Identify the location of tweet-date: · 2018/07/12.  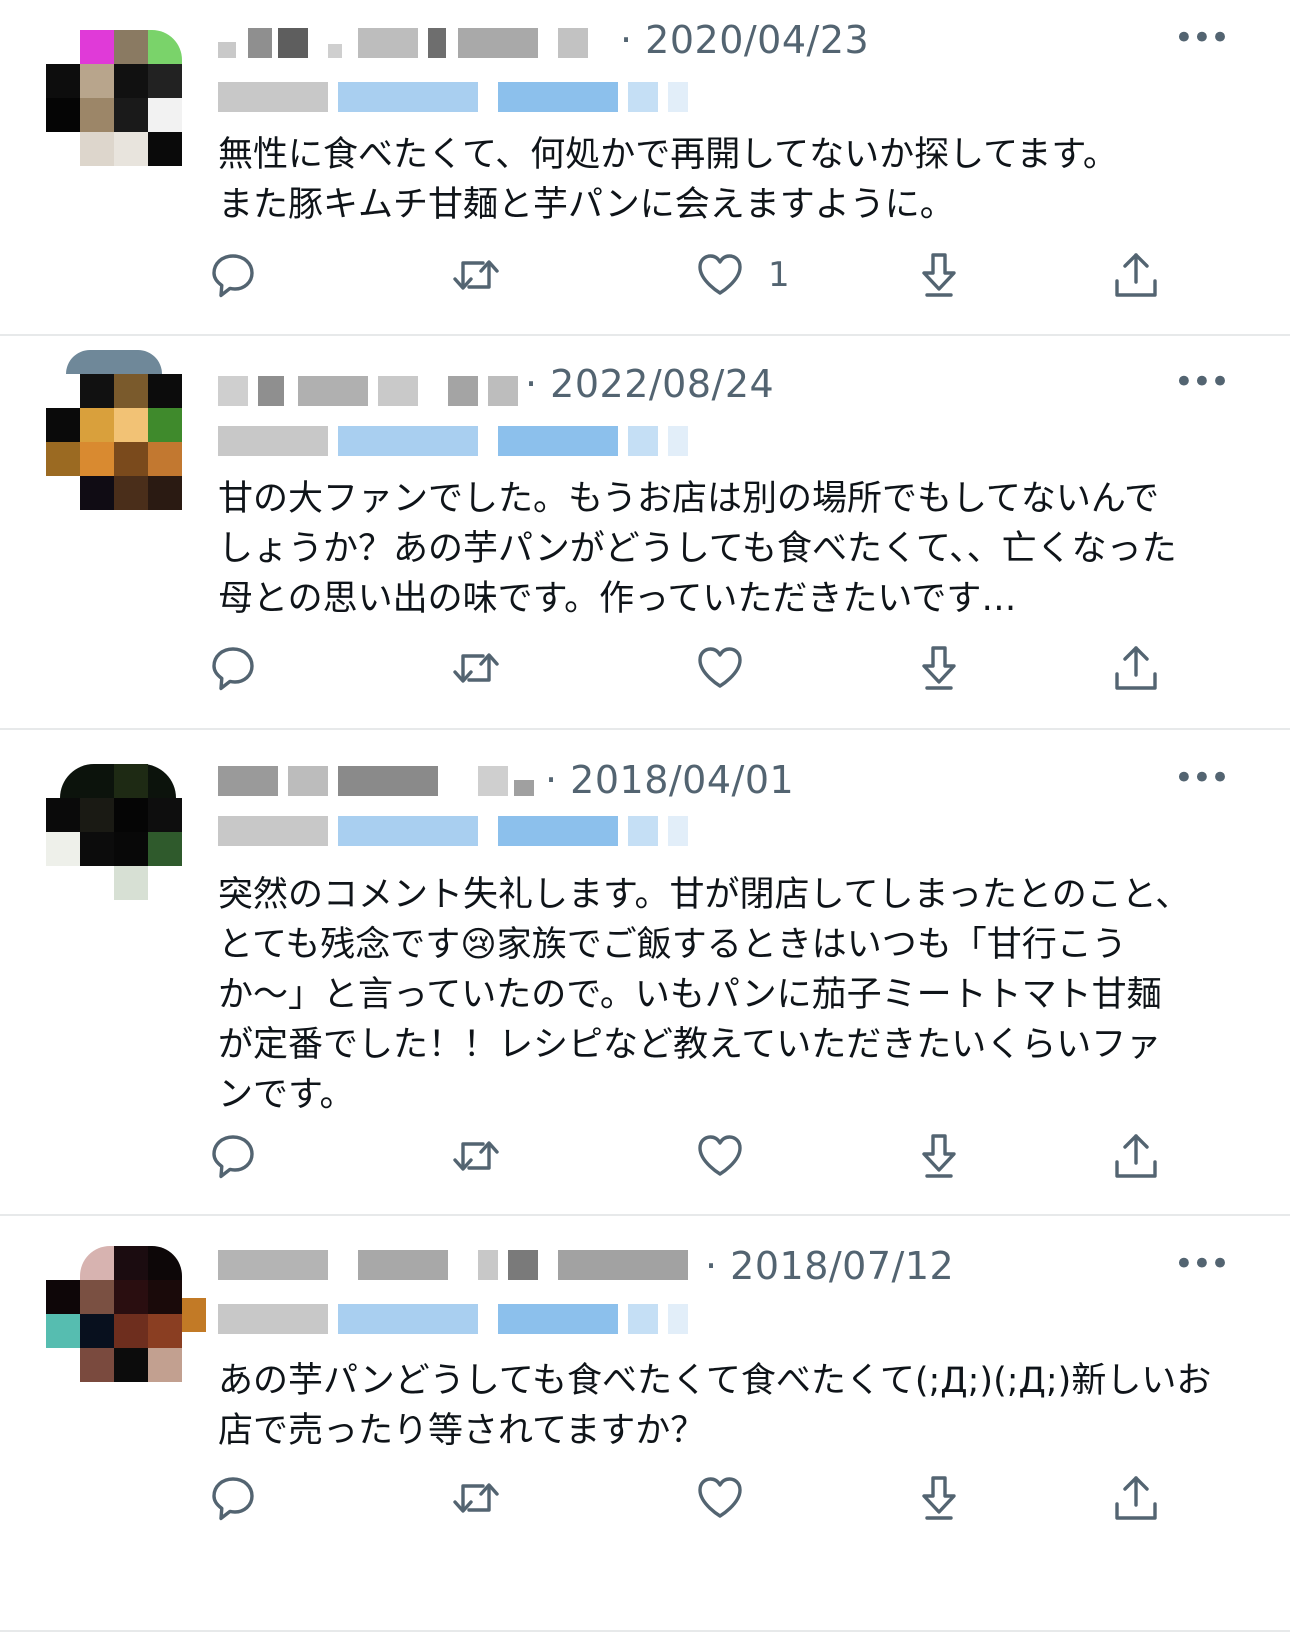
(829, 1266).